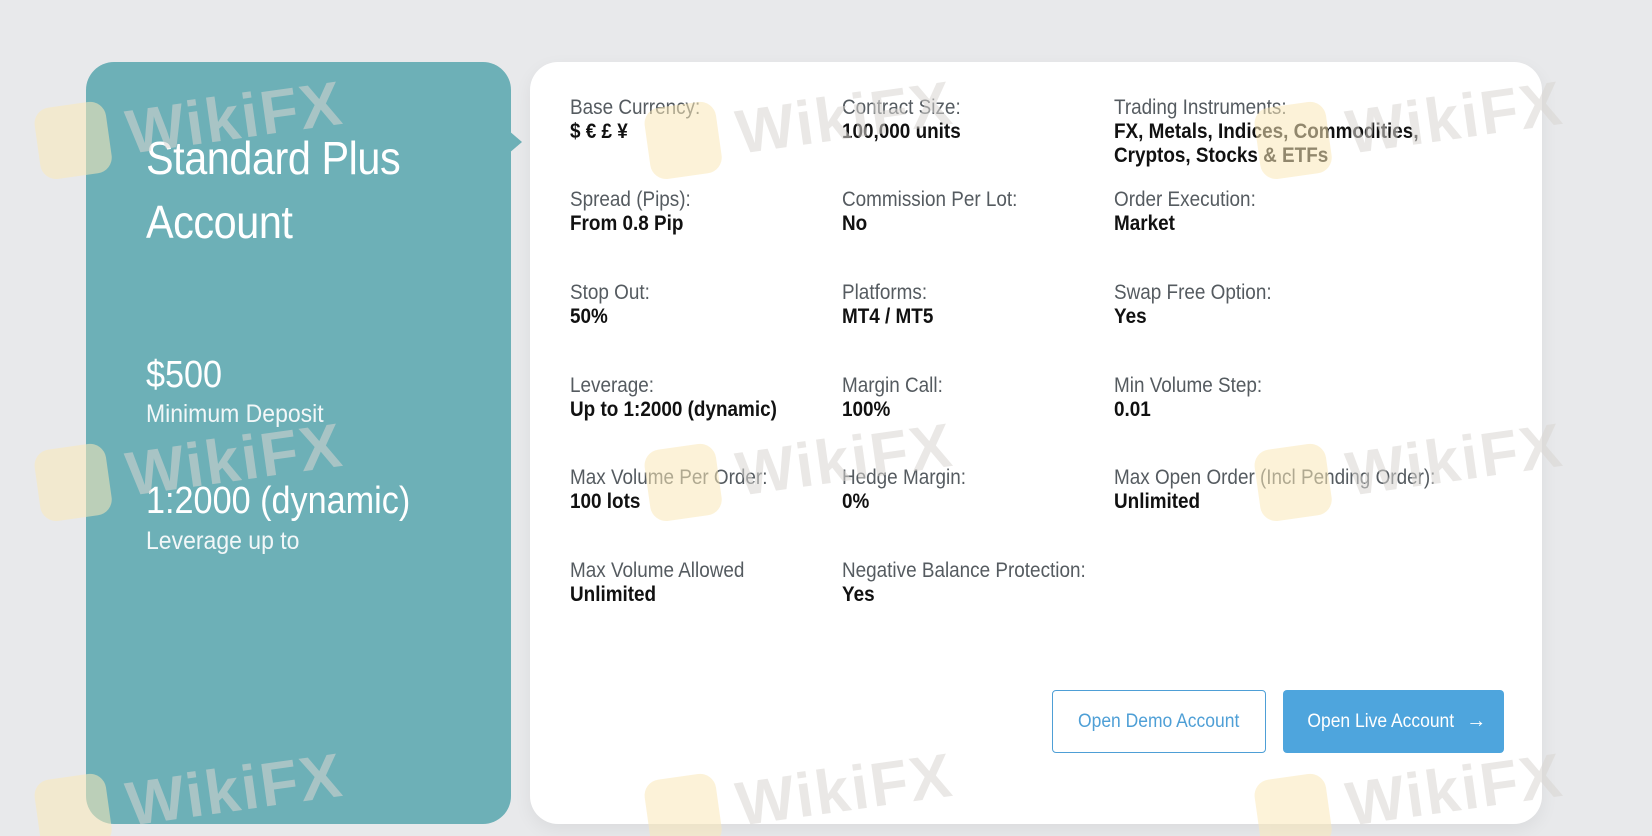 This screenshot has width=1652, height=836. I want to click on spec-spread: Spread (Pips): From 0.8 Pip, so click(702, 212).